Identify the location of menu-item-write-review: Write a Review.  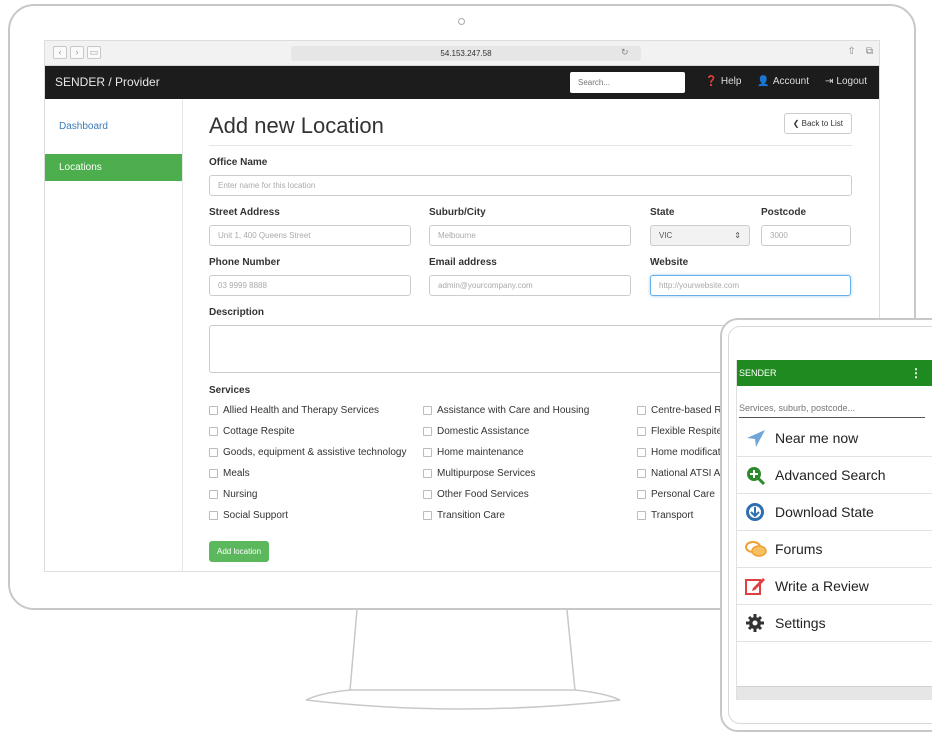
(834, 586).